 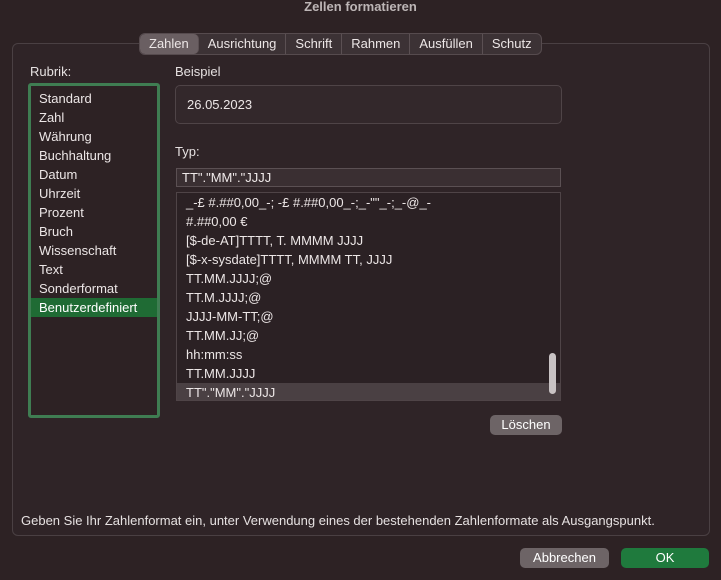 What do you see at coordinates (94, 98) in the screenshot?
I see `rubrik-item-standard: Standard` at bounding box center [94, 98].